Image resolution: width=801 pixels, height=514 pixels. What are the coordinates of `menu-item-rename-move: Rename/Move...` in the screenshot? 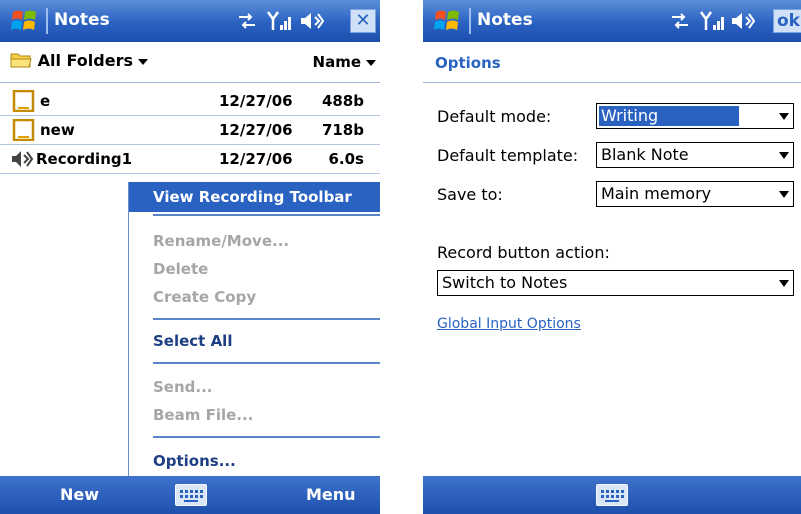 It's located at (221, 241).